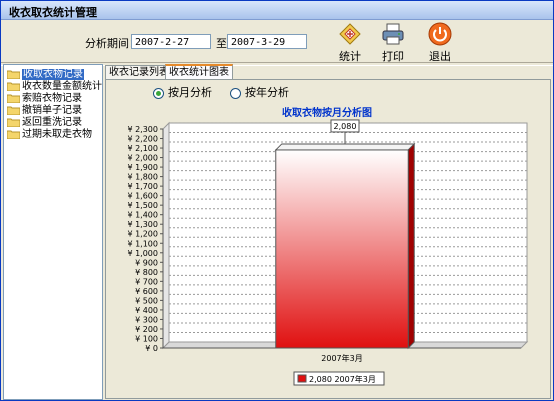 The width and height of the screenshot is (554, 401). Describe the element at coordinates (142, 234) in the screenshot. I see `y-tick-label: ¥ 1,200` at that location.